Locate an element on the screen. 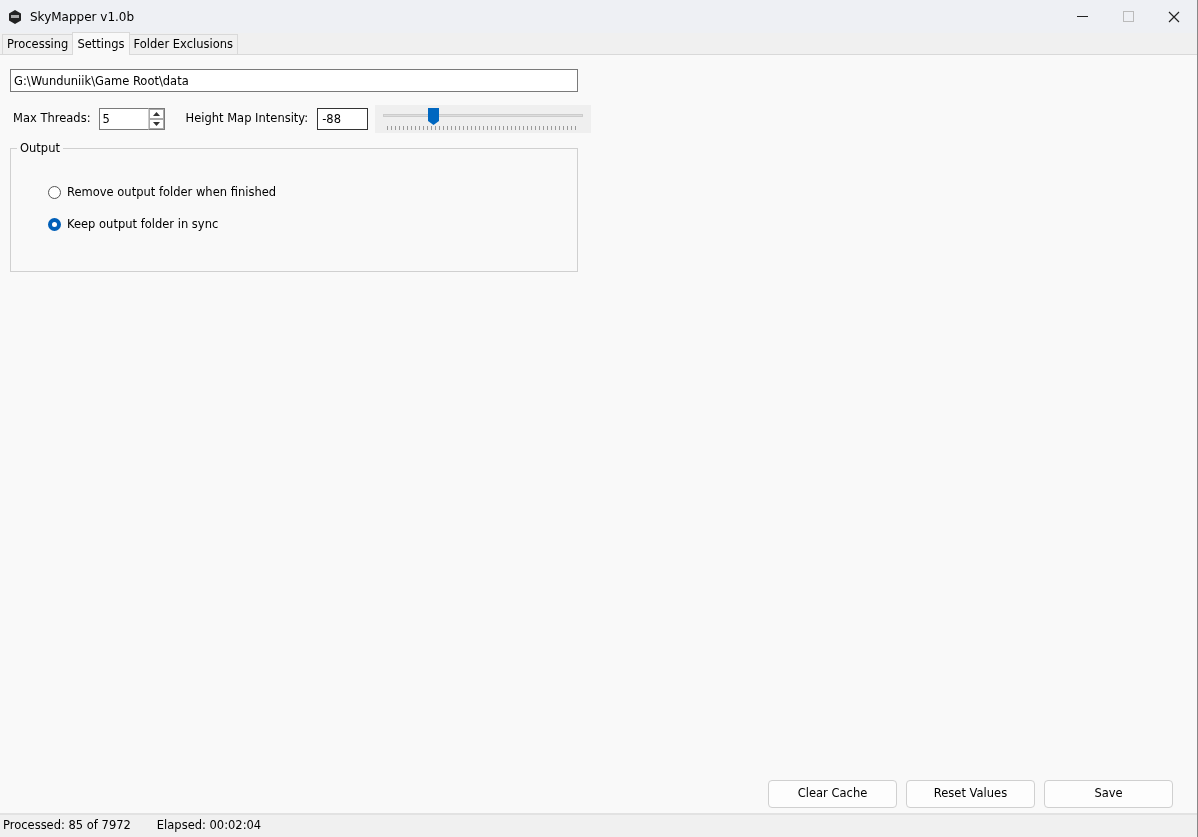 The width and height of the screenshot is (1198, 837). spin-up-button is located at coordinates (156, 114).